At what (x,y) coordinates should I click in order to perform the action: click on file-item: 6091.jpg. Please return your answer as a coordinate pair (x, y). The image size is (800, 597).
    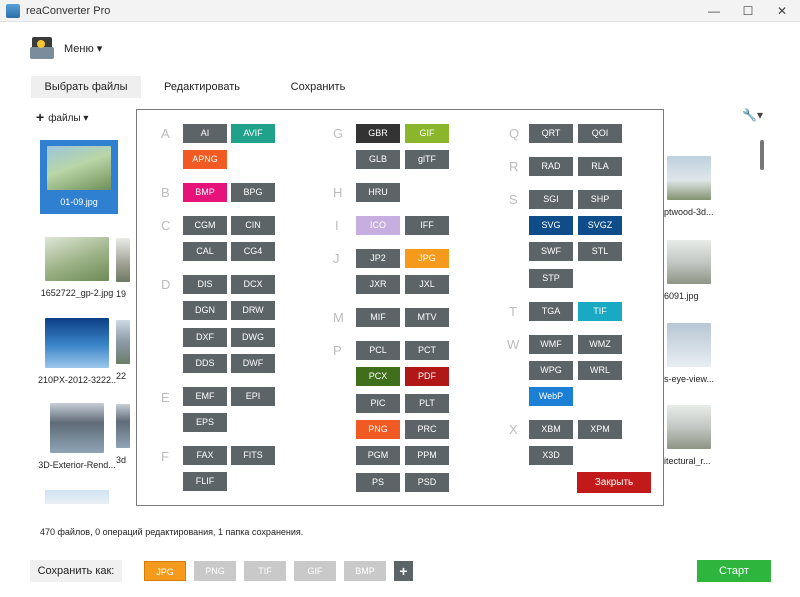
    Looking at the image, I should click on (689, 270).